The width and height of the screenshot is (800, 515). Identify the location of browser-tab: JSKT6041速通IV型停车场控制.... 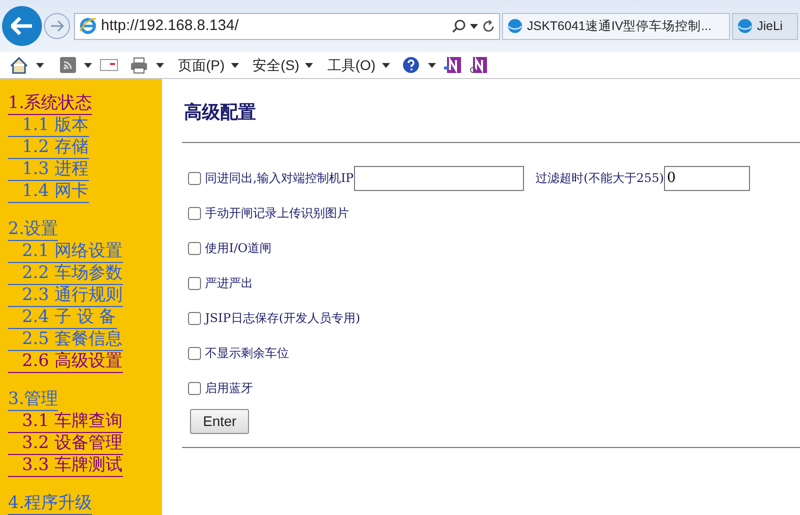
(616, 26).